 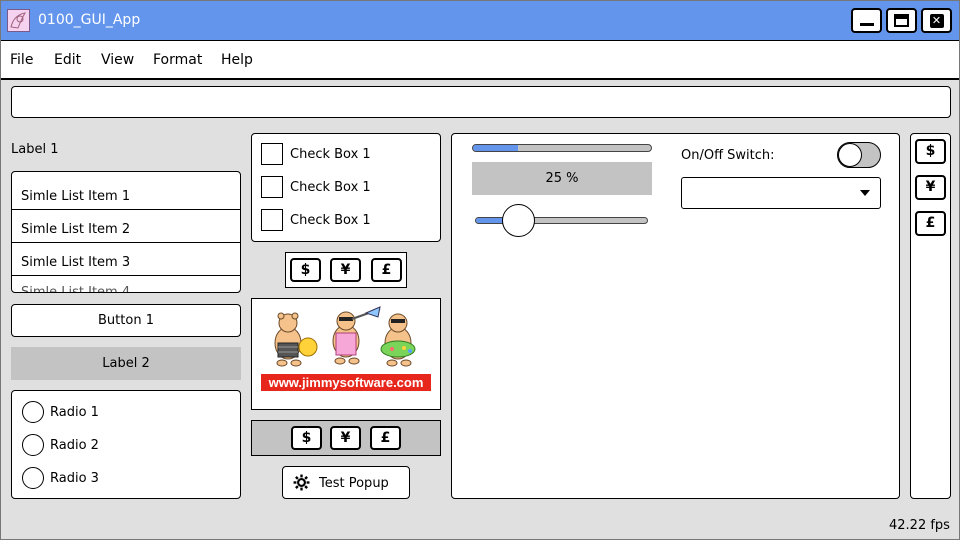 What do you see at coordinates (865, 193) in the screenshot?
I see `chevron-down-icon` at bounding box center [865, 193].